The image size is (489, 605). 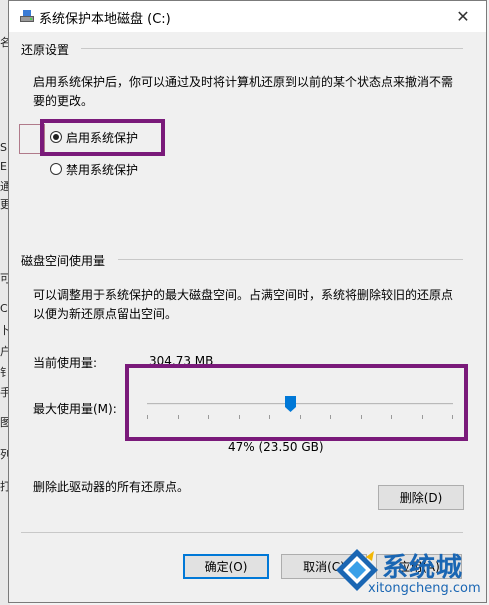 I want to click on radio-unselected-icon, so click(x=56, y=169).